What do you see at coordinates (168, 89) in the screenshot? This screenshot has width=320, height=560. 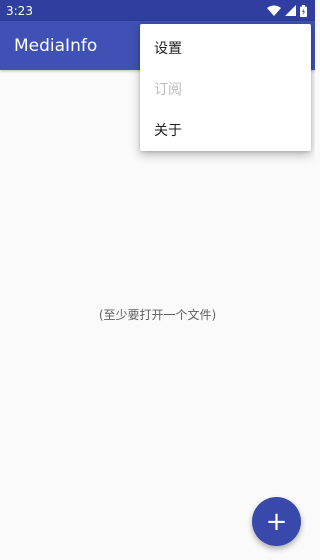 I see `menu-item-label: 订阅` at bounding box center [168, 89].